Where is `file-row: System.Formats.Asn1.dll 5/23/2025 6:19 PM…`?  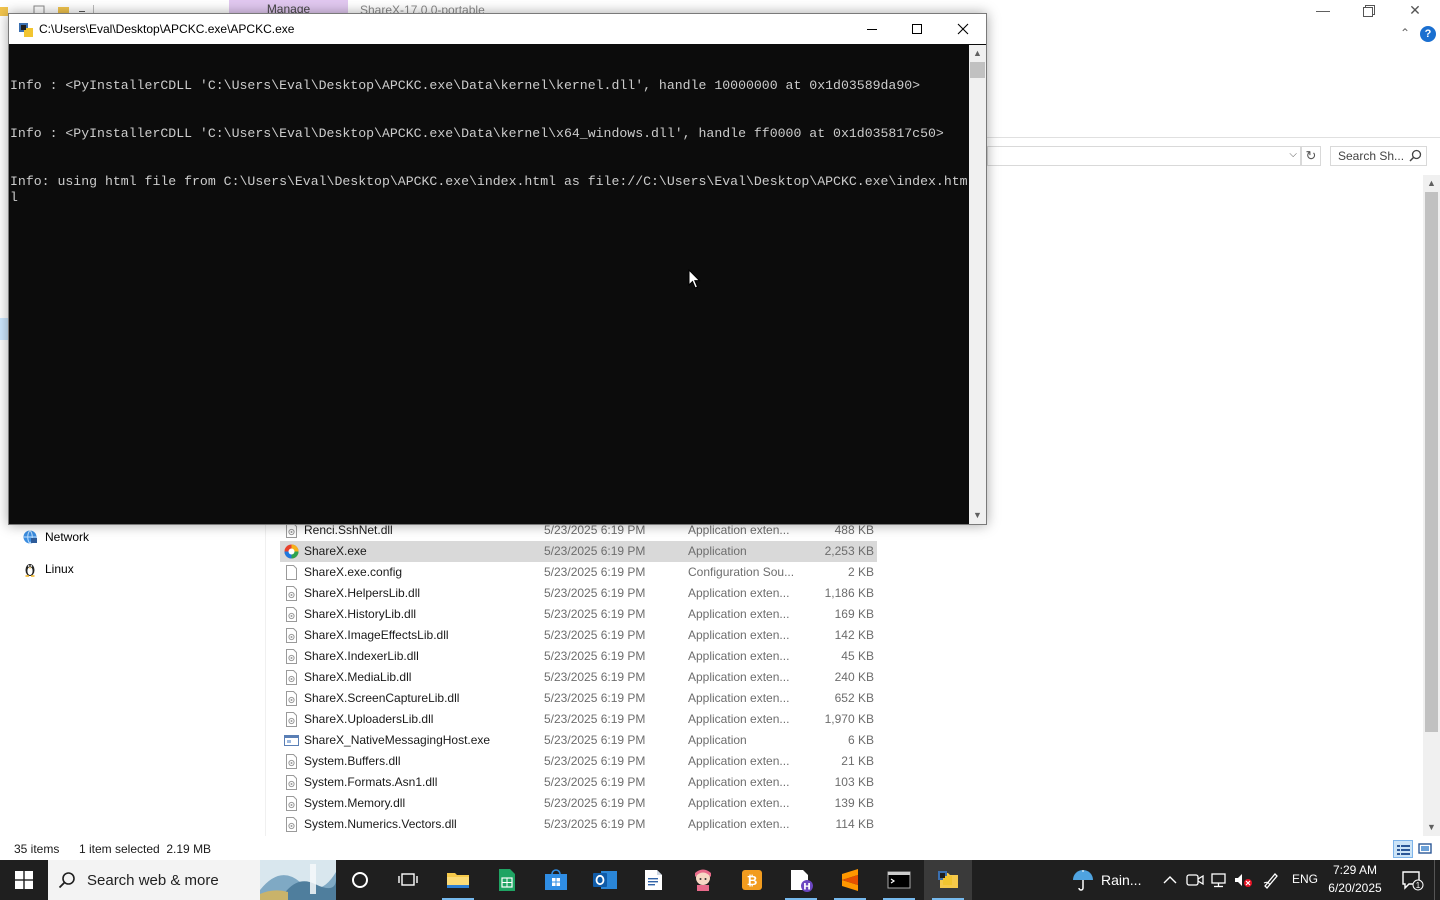
file-row: System.Formats.Asn1.dll 5/23/2025 6:19 PM… is located at coordinates (578, 782).